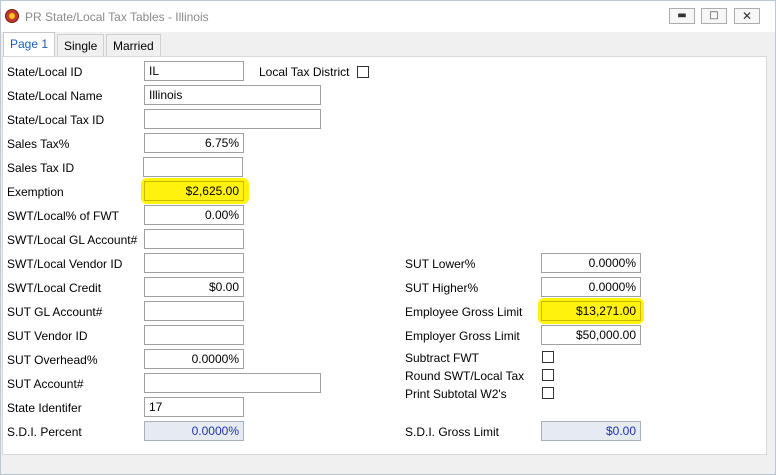 The width and height of the screenshot is (776, 475). Describe the element at coordinates (194, 191) in the screenshot. I see `exemption-field: $2,625.00` at that location.